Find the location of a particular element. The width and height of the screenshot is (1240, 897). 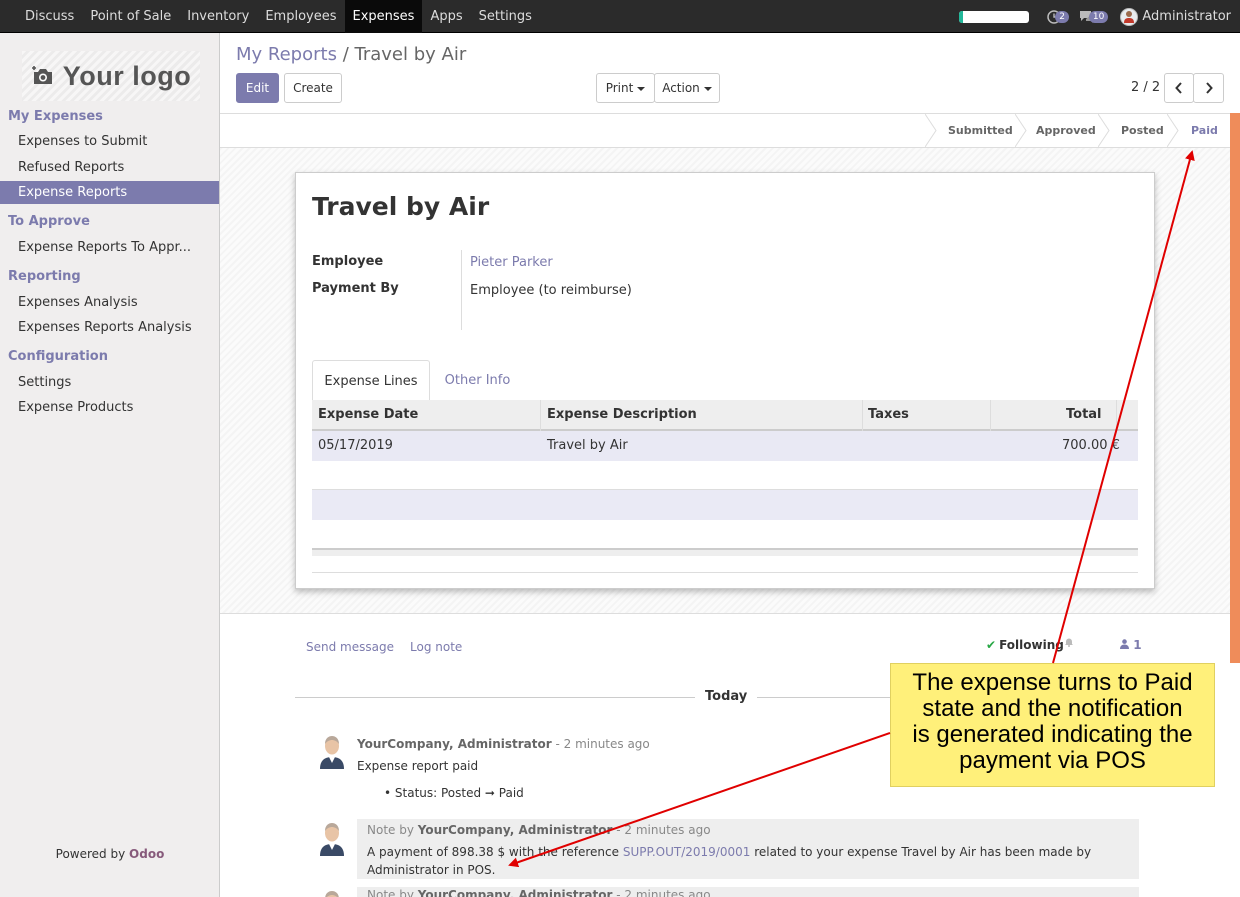

employee-value: Pieter Parker is located at coordinates (511, 262).